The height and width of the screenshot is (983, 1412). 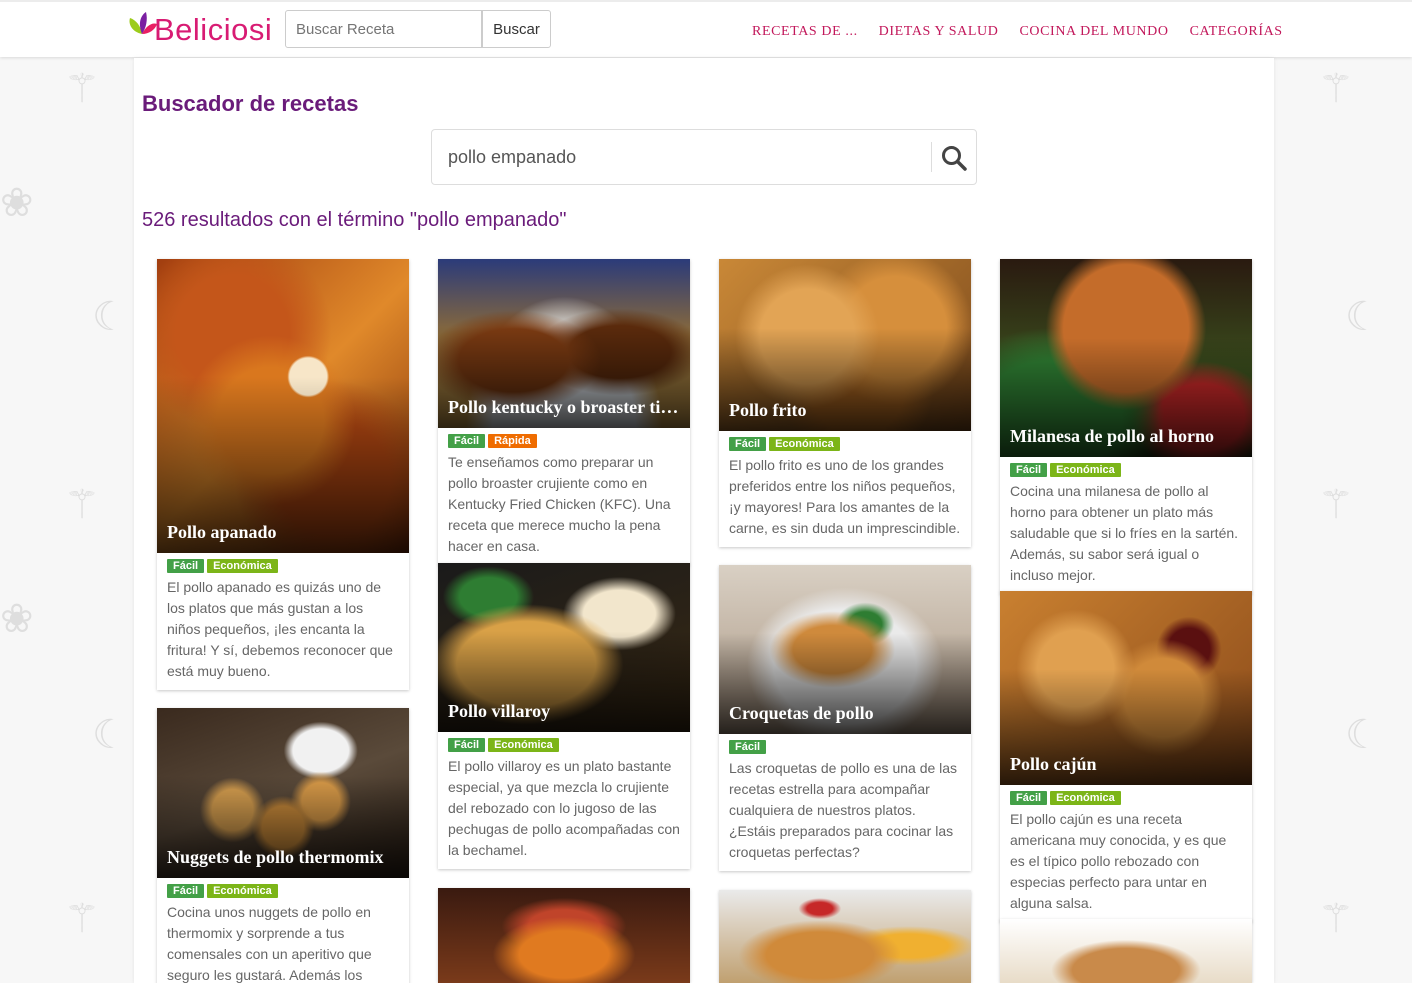 What do you see at coordinates (564, 343) in the screenshot?
I see `recipe-image: Pollo kentucky o broaster tipo KFC` at bounding box center [564, 343].